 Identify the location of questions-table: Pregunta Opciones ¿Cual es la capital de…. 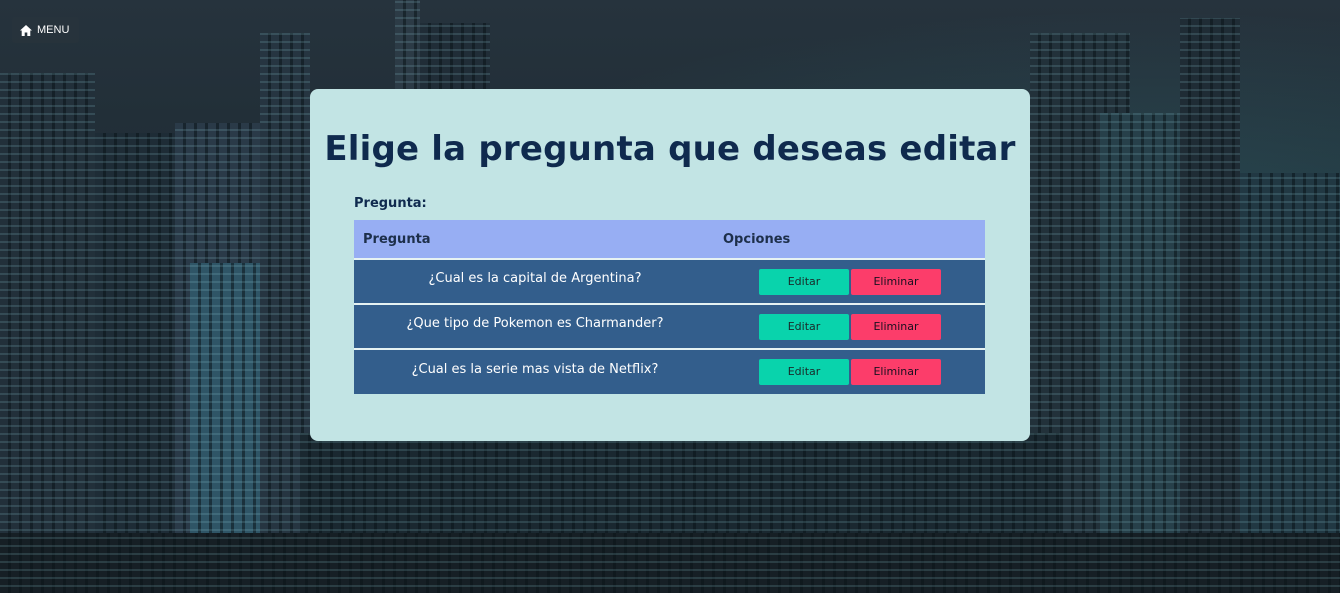
(669, 307).